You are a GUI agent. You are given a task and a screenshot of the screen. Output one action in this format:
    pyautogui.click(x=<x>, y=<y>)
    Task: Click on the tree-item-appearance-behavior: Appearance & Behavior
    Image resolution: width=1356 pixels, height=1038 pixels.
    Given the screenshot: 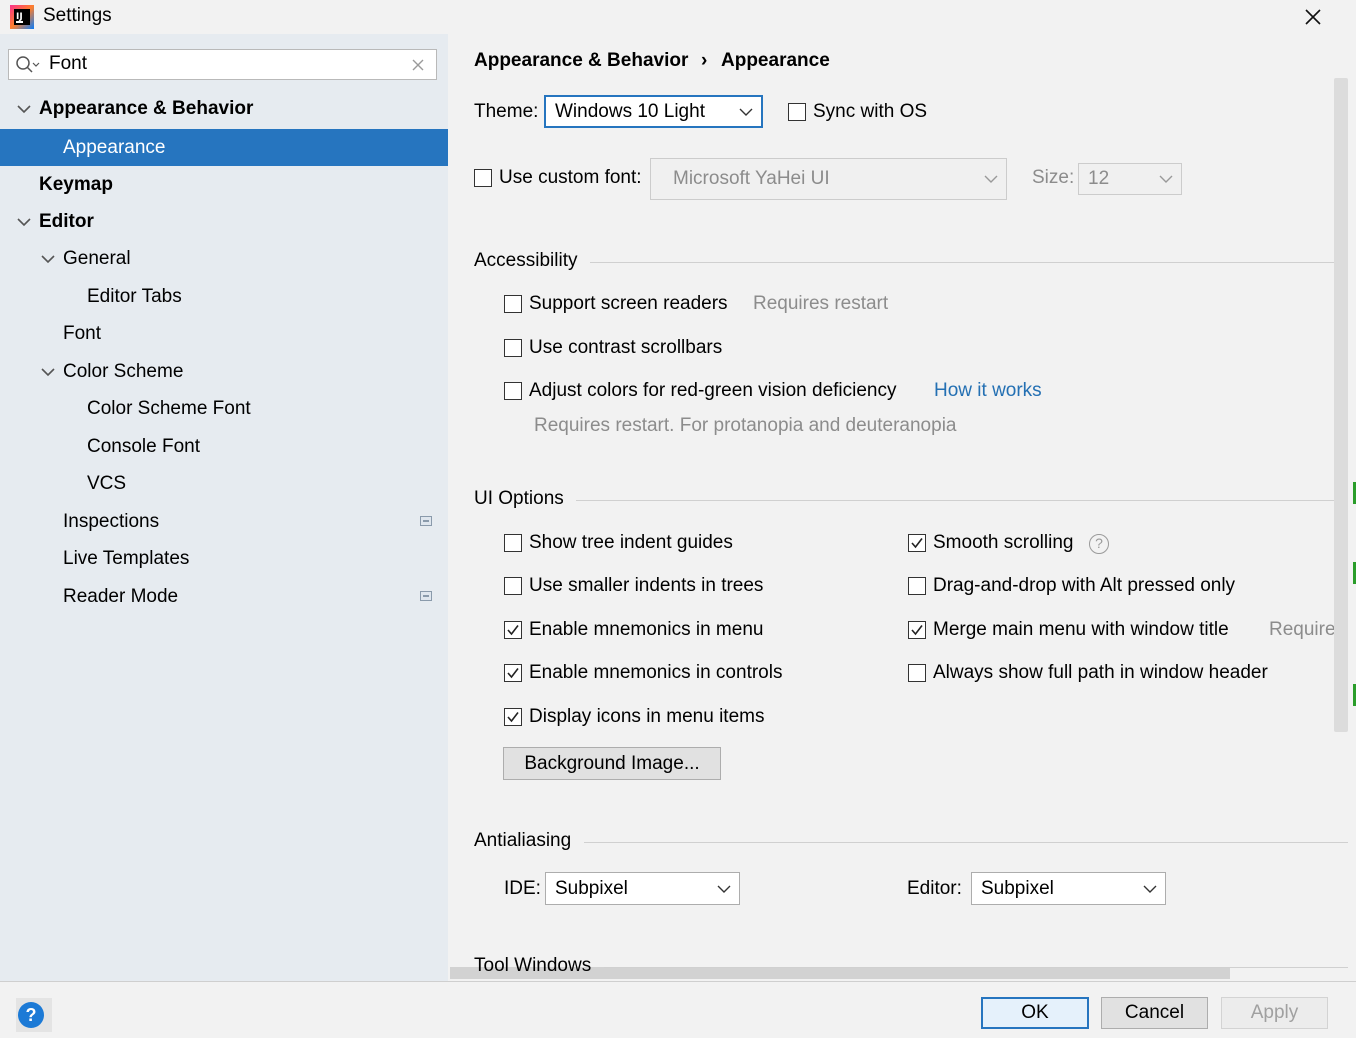 What is the action you would take?
    pyautogui.click(x=146, y=108)
    